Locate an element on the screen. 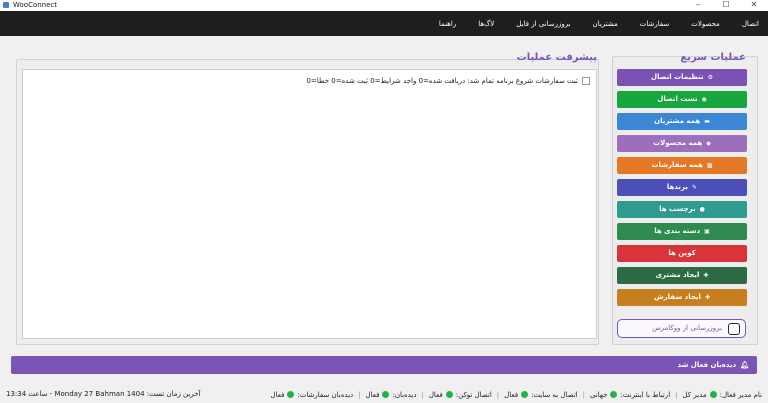 The width and height of the screenshot is (768, 403). log-item-checkbox is located at coordinates (586, 81).